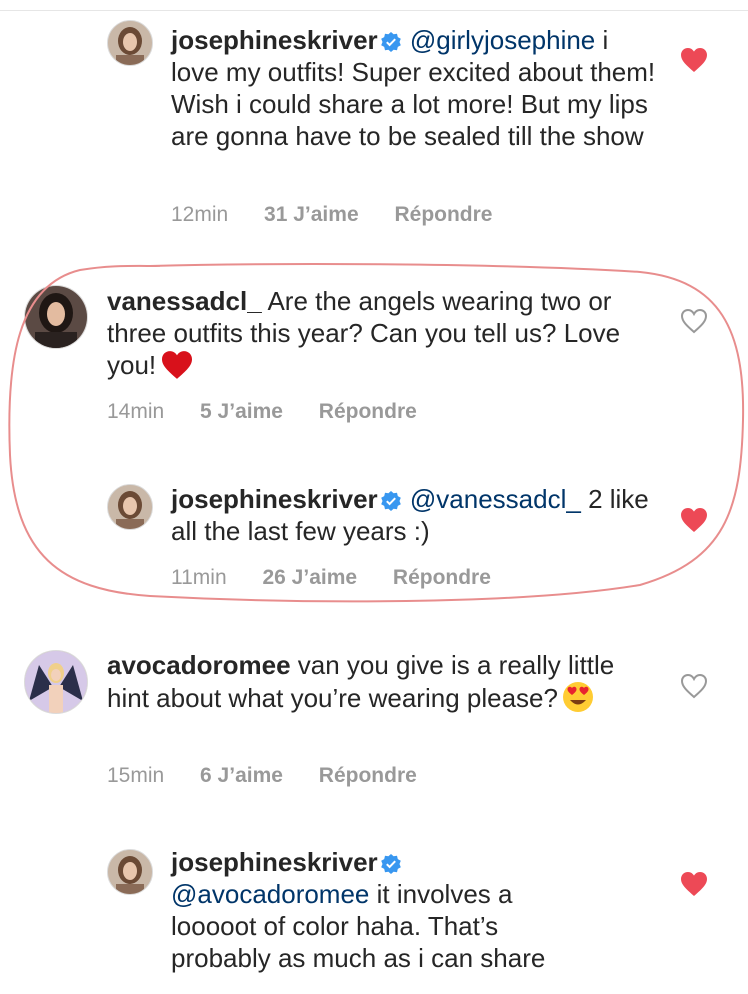  I want to click on likes-count-link: 6 J’aime, so click(241, 775).